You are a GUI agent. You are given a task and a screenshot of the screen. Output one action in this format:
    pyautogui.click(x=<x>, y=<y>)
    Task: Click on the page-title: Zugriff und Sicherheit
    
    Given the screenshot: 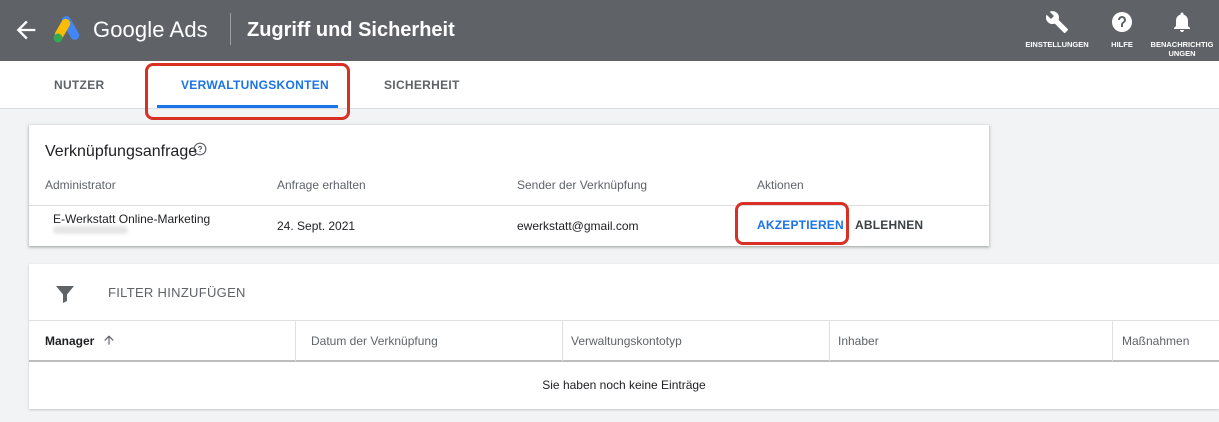 What is the action you would take?
    pyautogui.click(x=351, y=30)
    